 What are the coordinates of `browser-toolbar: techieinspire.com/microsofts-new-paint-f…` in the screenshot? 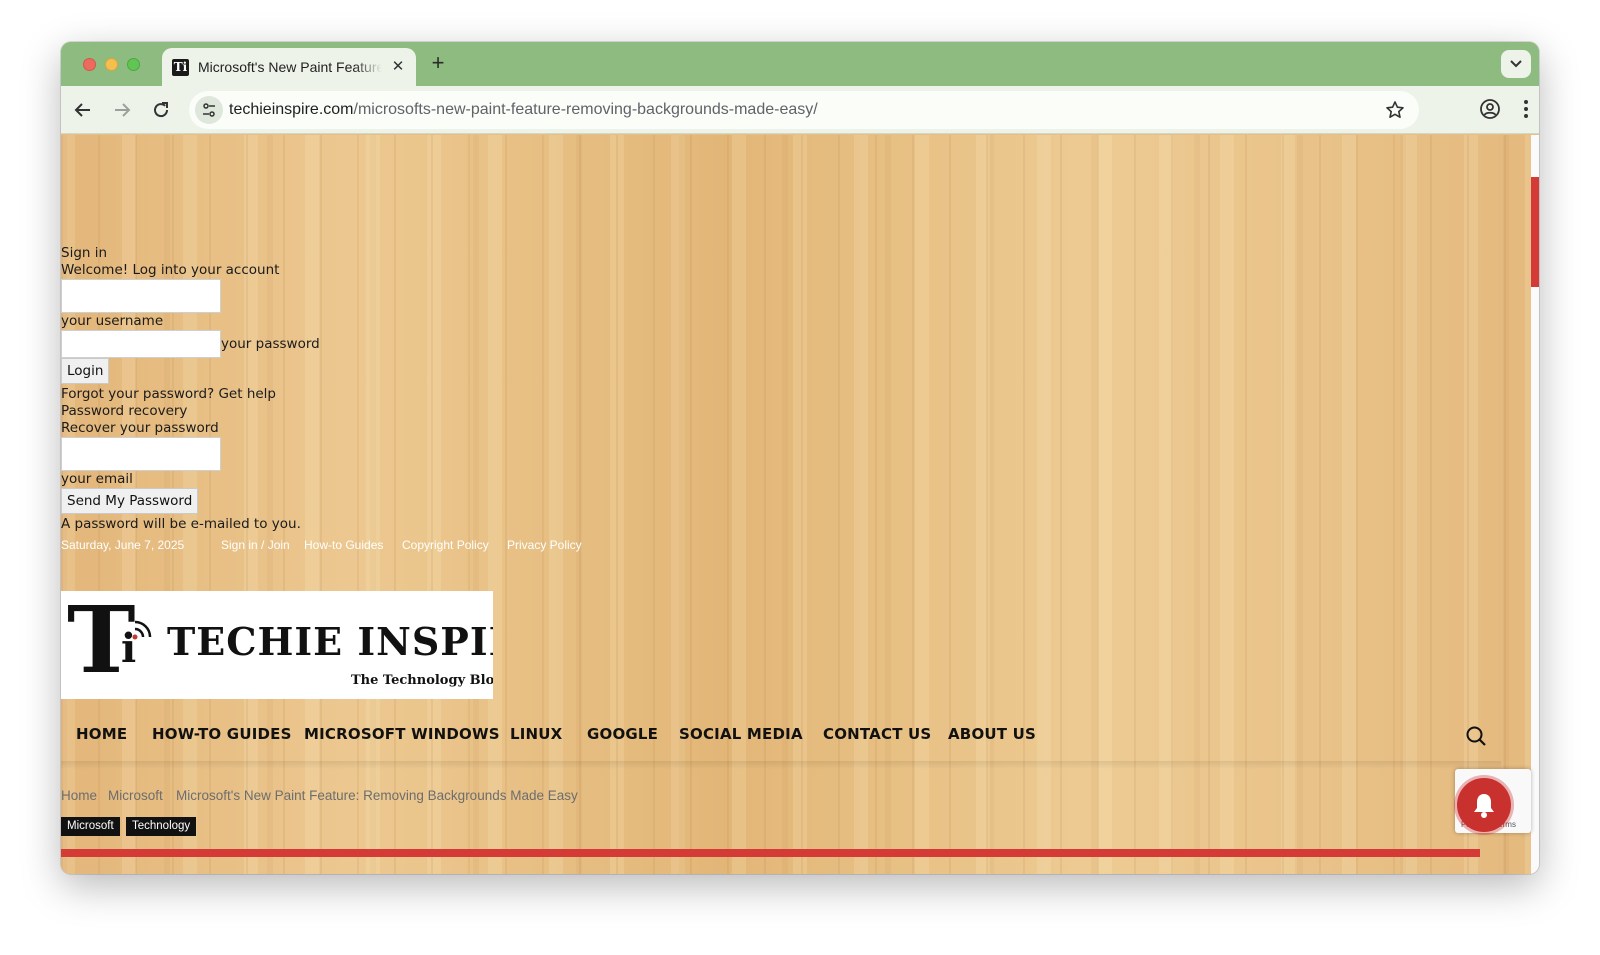 It's located at (800, 110).